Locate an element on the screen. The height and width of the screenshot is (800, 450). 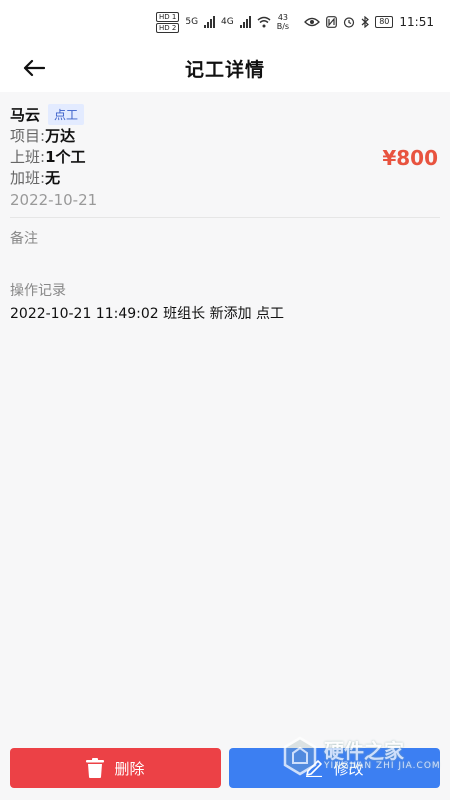
delete-label: 删除 is located at coordinates (129, 768).